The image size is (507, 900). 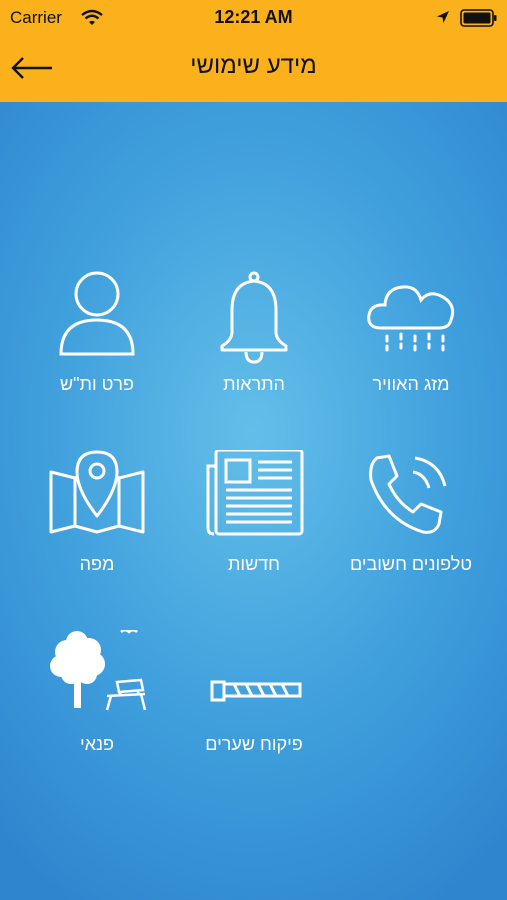 What do you see at coordinates (97, 744) in the screenshot?
I see `tile-label: פנאי` at bounding box center [97, 744].